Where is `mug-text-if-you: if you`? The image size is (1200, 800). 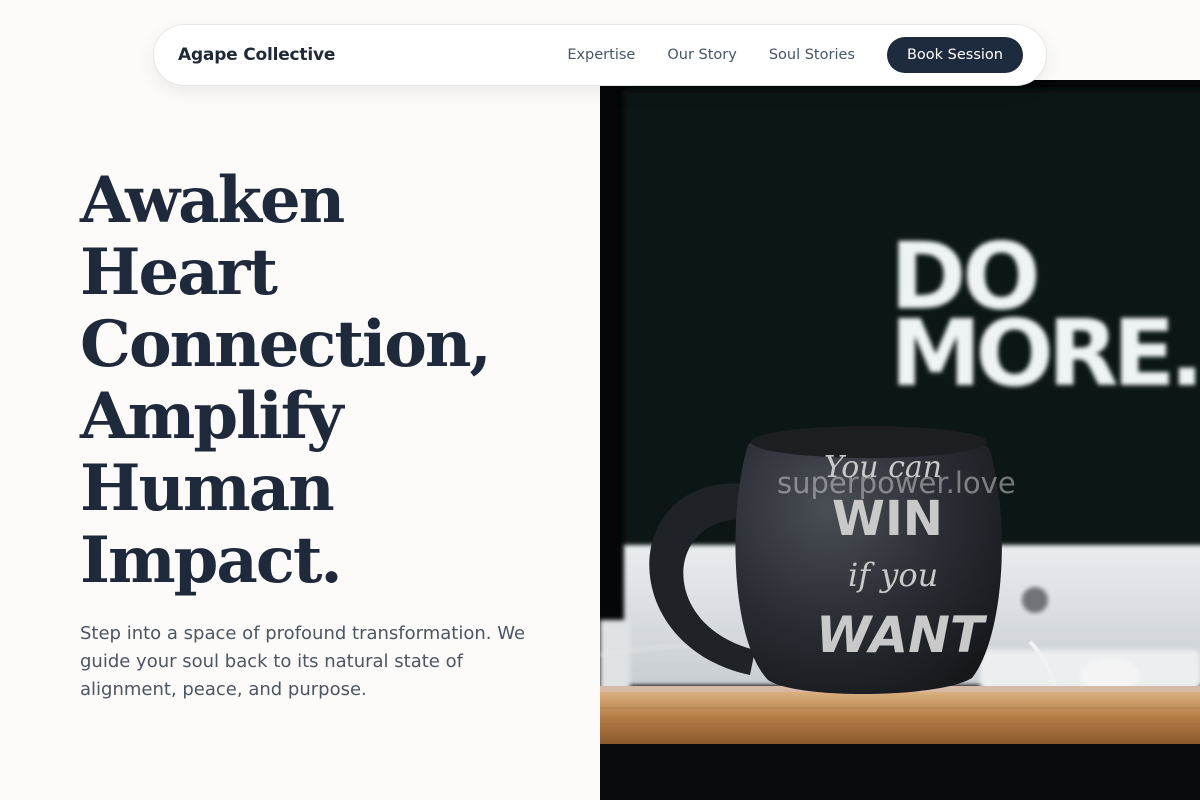
mug-text-if-you: if you is located at coordinates (893, 575).